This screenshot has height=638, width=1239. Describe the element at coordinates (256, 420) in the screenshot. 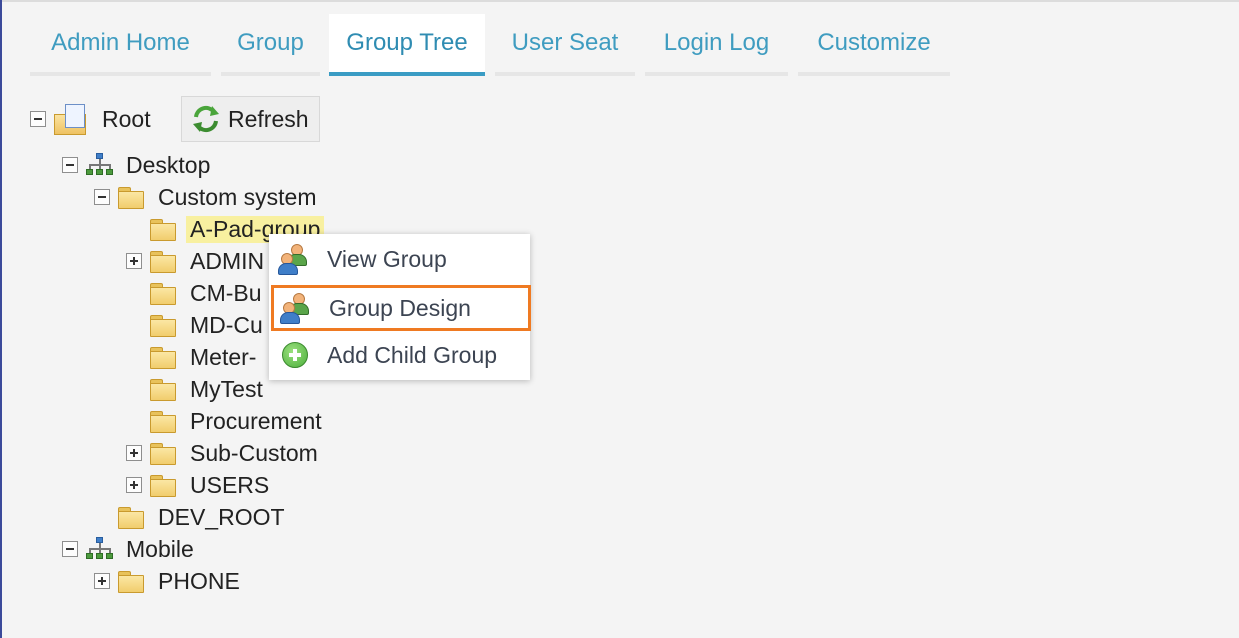

I see `tree-node-label: Procurement` at that location.